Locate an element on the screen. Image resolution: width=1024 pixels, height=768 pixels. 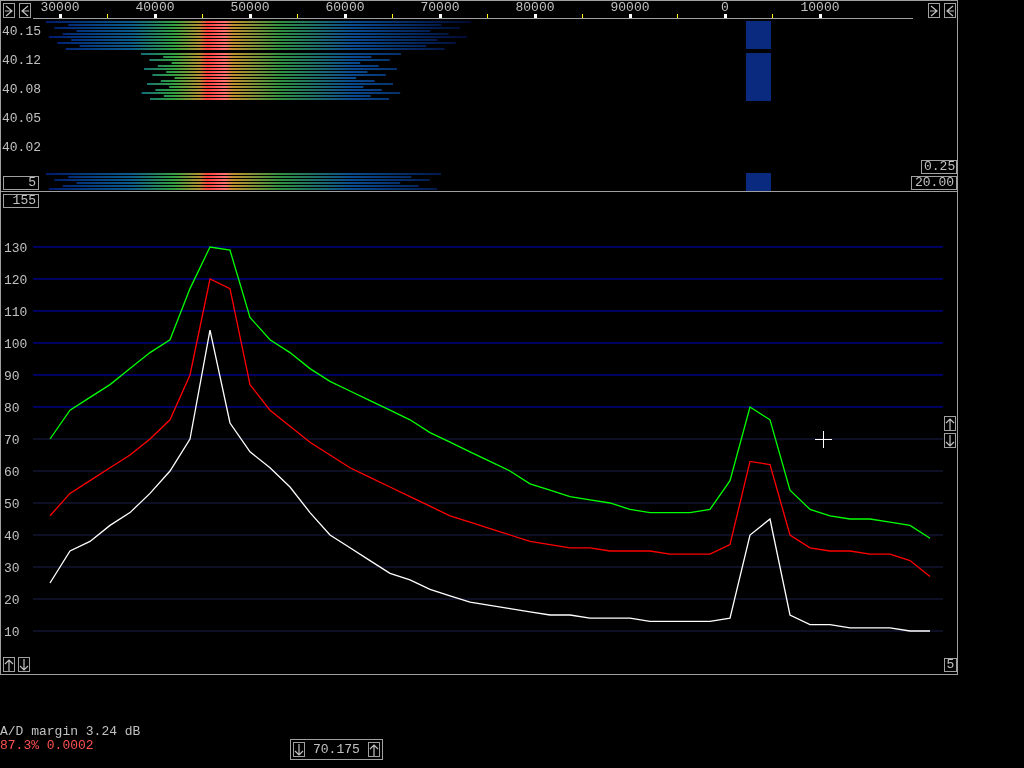
y-tick-label: 130 is located at coordinates (16, 248).